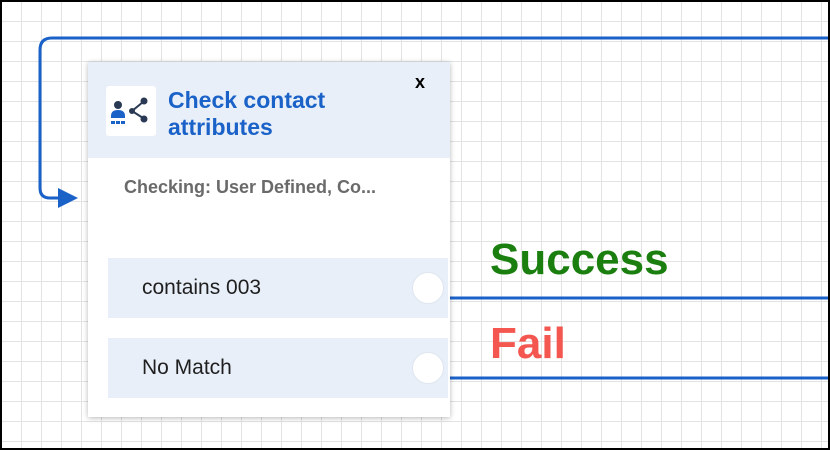 This screenshot has width=830, height=450. I want to click on branch-label: contains 003, so click(202, 287).